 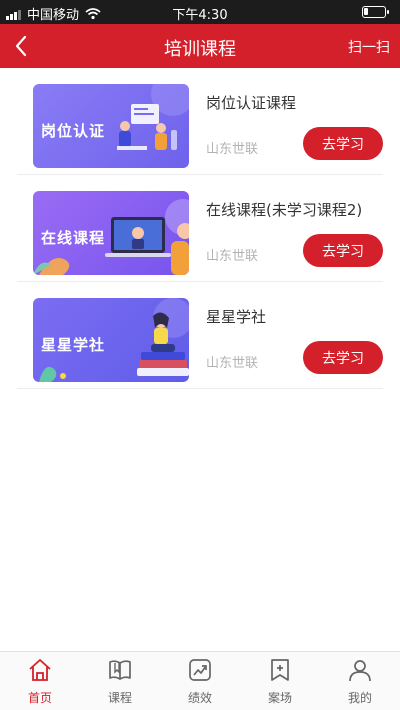 What do you see at coordinates (279, 698) in the screenshot?
I see `tab-label: 案场` at bounding box center [279, 698].